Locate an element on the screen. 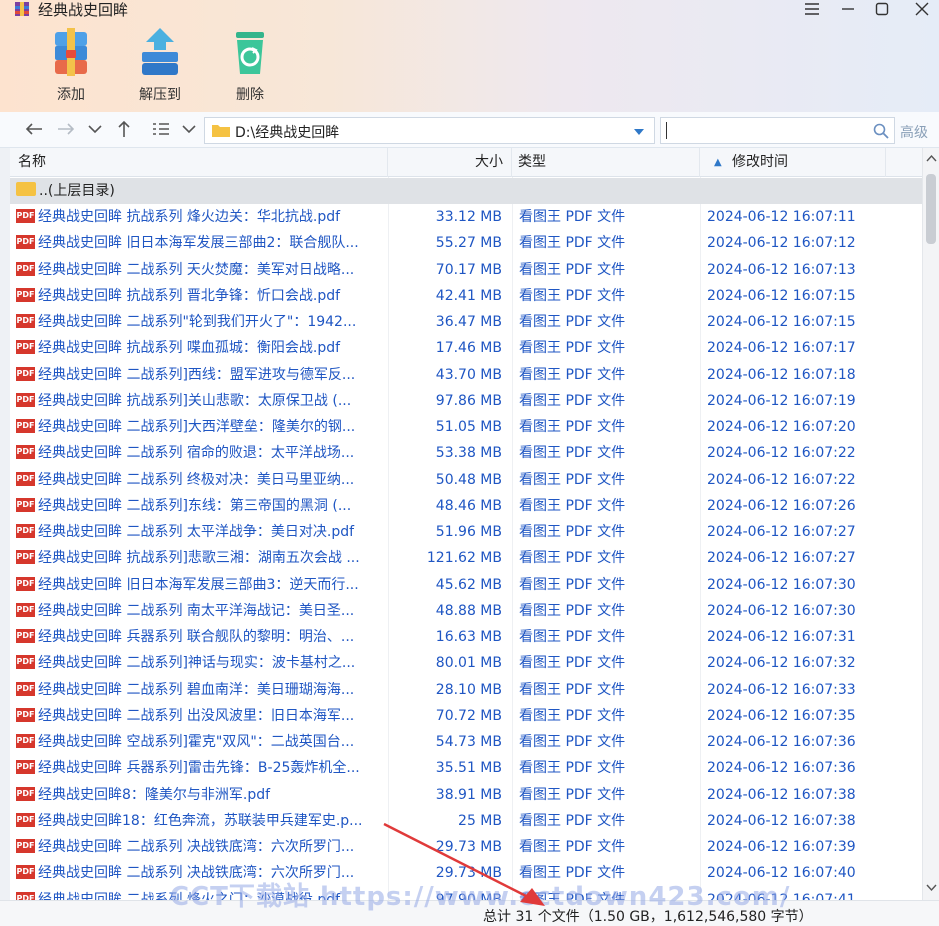 The image size is (939, 926). up-arrow-icon is located at coordinates (124, 129).